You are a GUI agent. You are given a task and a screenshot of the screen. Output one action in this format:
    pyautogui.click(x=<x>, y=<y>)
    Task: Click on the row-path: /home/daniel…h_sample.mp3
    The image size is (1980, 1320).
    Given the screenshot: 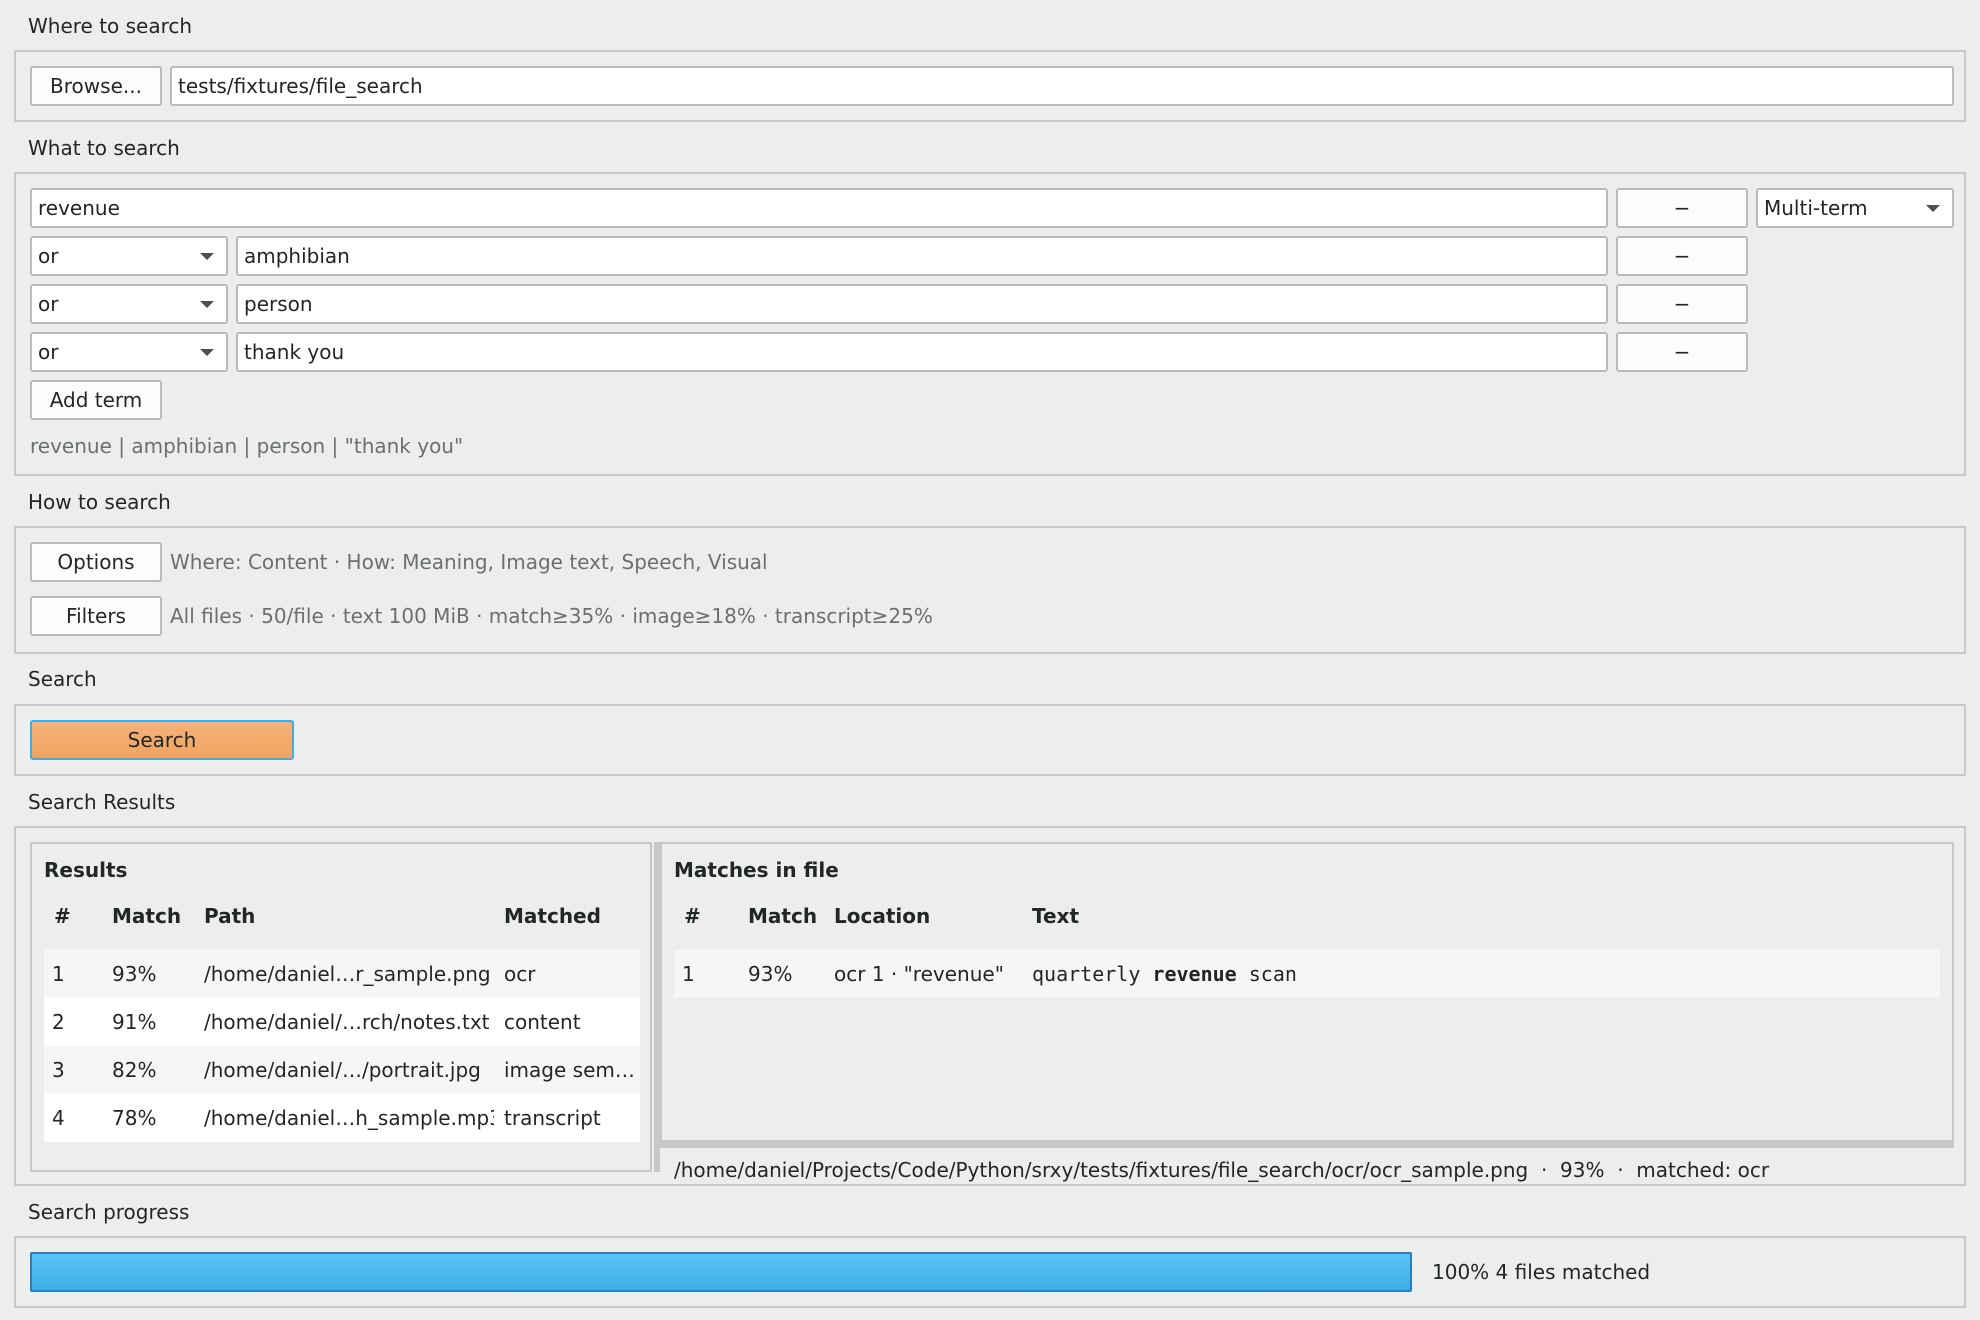 What is the action you would take?
    pyautogui.click(x=349, y=1118)
    